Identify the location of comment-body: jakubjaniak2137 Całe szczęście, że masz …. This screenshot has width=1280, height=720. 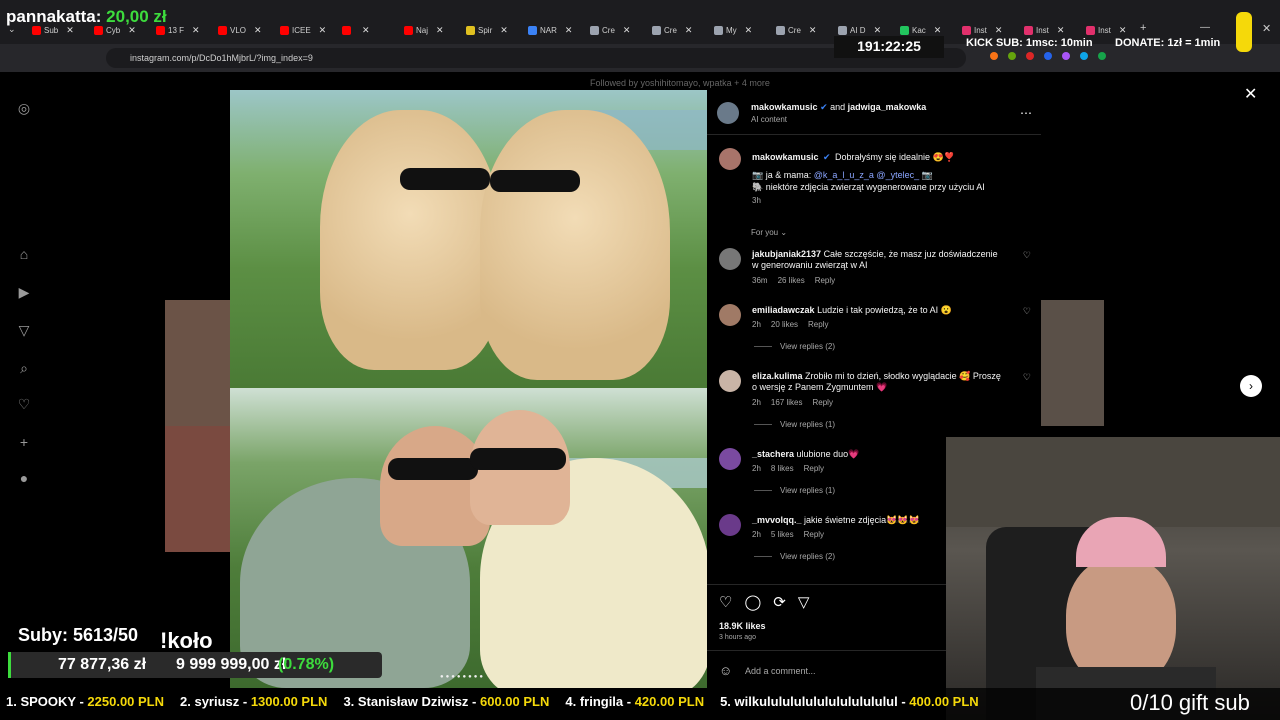
(877, 260).